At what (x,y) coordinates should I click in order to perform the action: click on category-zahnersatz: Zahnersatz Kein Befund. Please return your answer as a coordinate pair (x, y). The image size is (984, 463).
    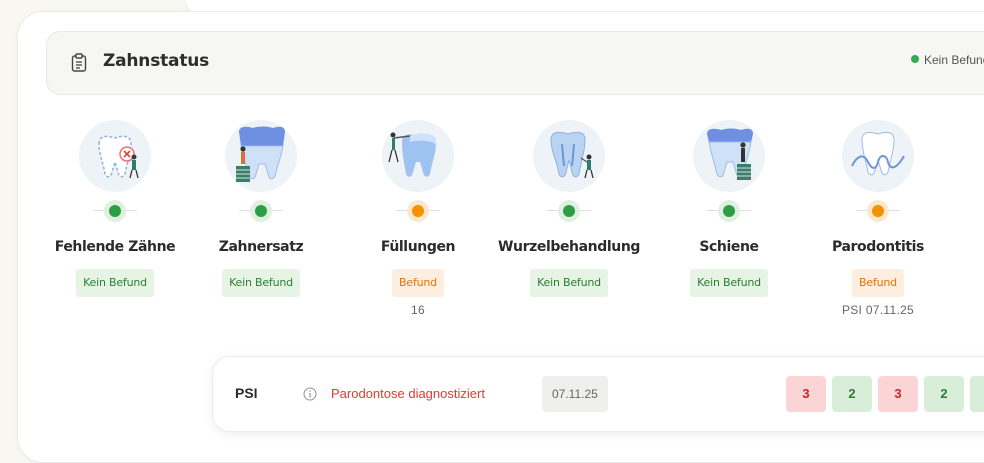
    Looking at the image, I should click on (261, 207).